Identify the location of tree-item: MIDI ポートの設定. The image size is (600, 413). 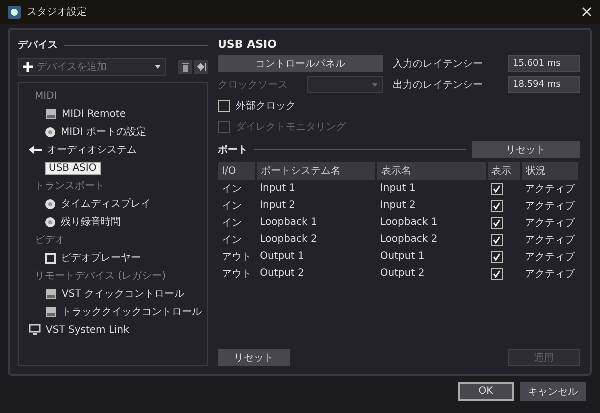
(103, 132).